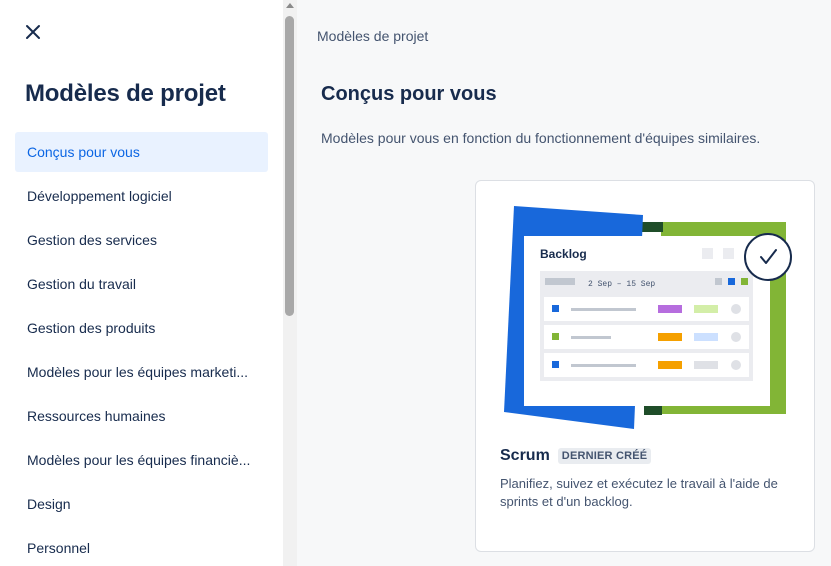 This screenshot has width=831, height=566. I want to click on nav-item-ressources-humaines: Ressources humaines, so click(141, 416).